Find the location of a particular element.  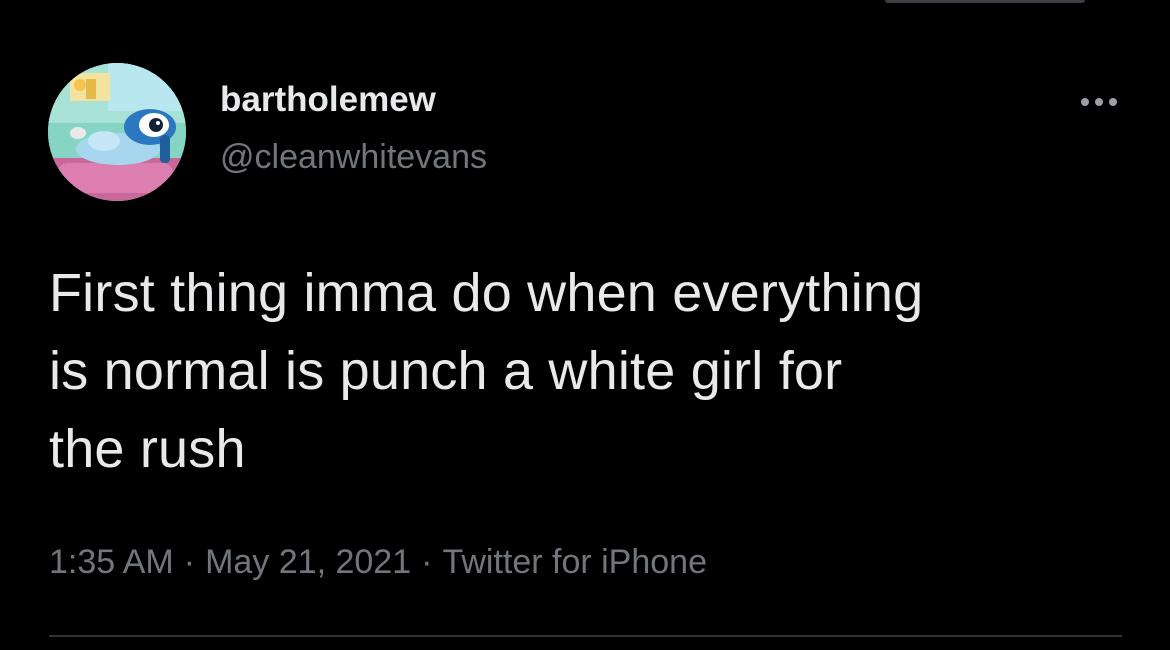

more-options-button is located at coordinates (1099, 102).